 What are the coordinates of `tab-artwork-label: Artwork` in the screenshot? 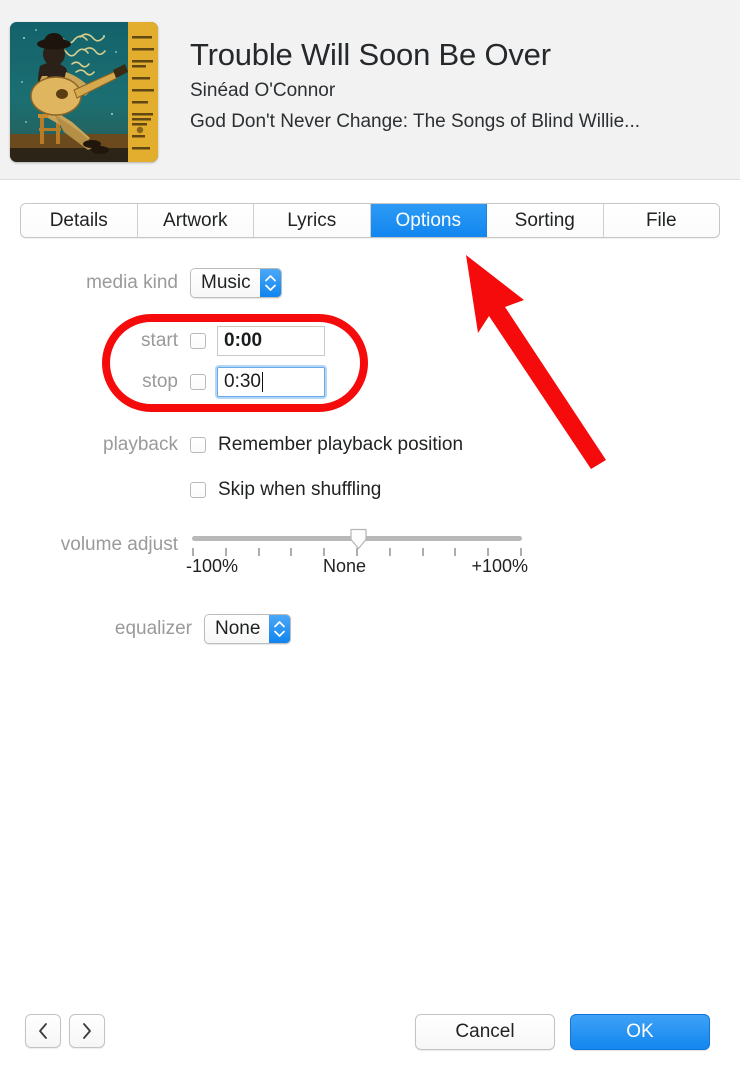 It's located at (195, 220).